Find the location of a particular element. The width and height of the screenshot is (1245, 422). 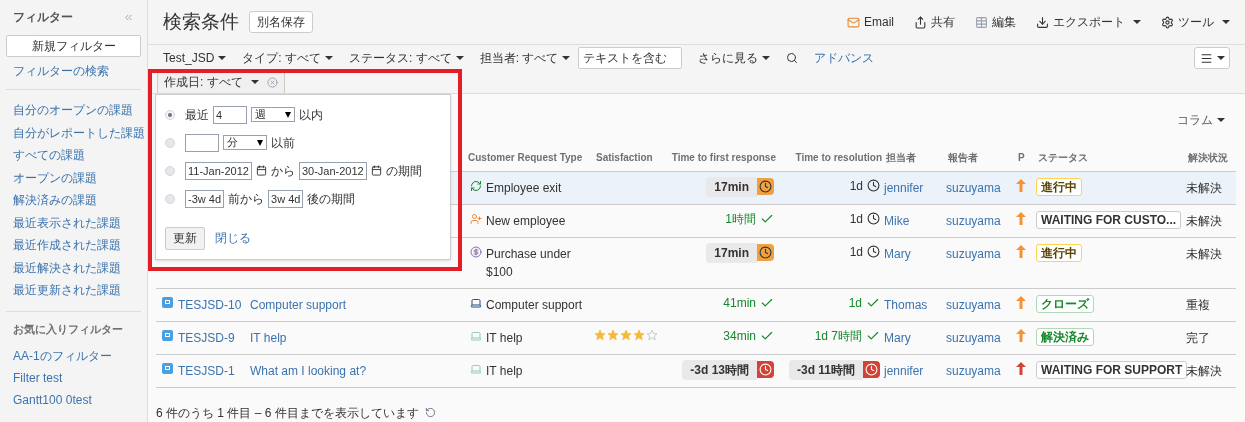

table-cell-text: Employee exit is located at coordinates (524, 188).